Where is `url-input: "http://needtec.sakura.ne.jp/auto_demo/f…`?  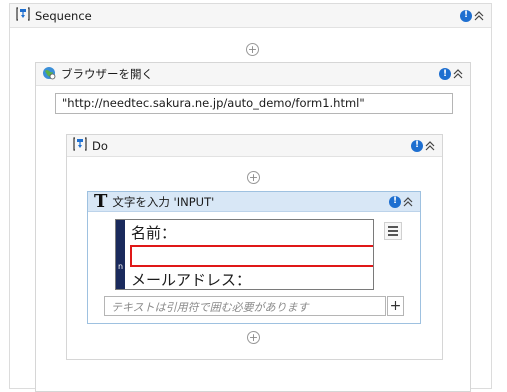
url-input: "http://needtec.sakura.ne.jp/auto_demo/f… is located at coordinates (254, 103).